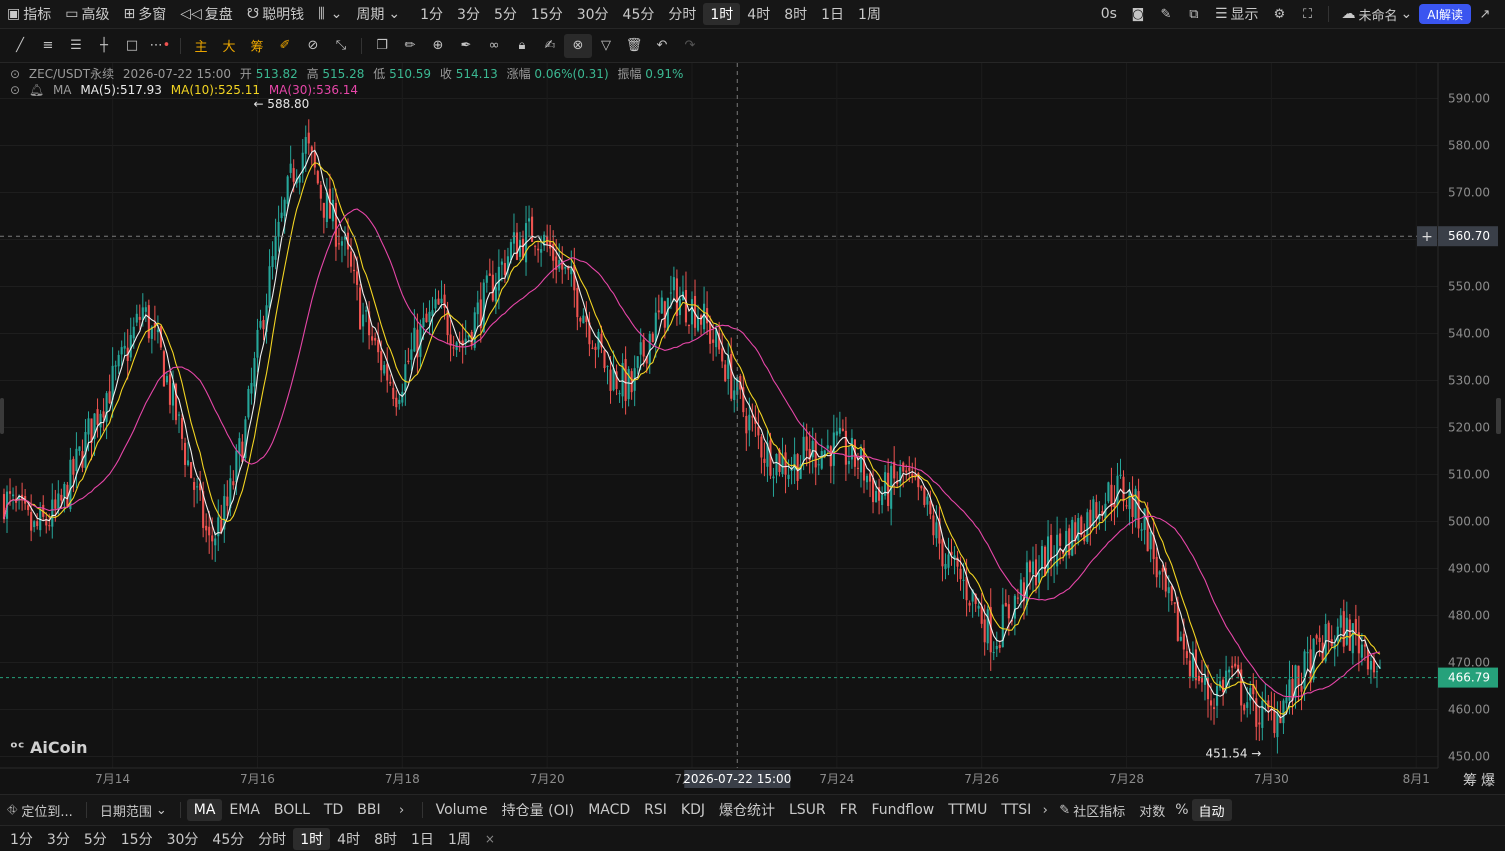 The height and width of the screenshot is (851, 1505). Describe the element at coordinates (550, 46) in the screenshot. I see `edit-icon: ✍` at that location.